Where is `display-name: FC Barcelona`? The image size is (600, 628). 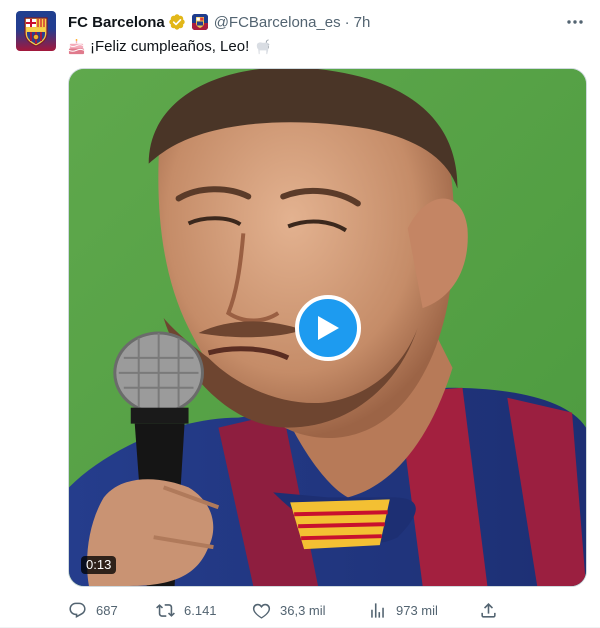
display-name: FC Barcelona is located at coordinates (116, 22).